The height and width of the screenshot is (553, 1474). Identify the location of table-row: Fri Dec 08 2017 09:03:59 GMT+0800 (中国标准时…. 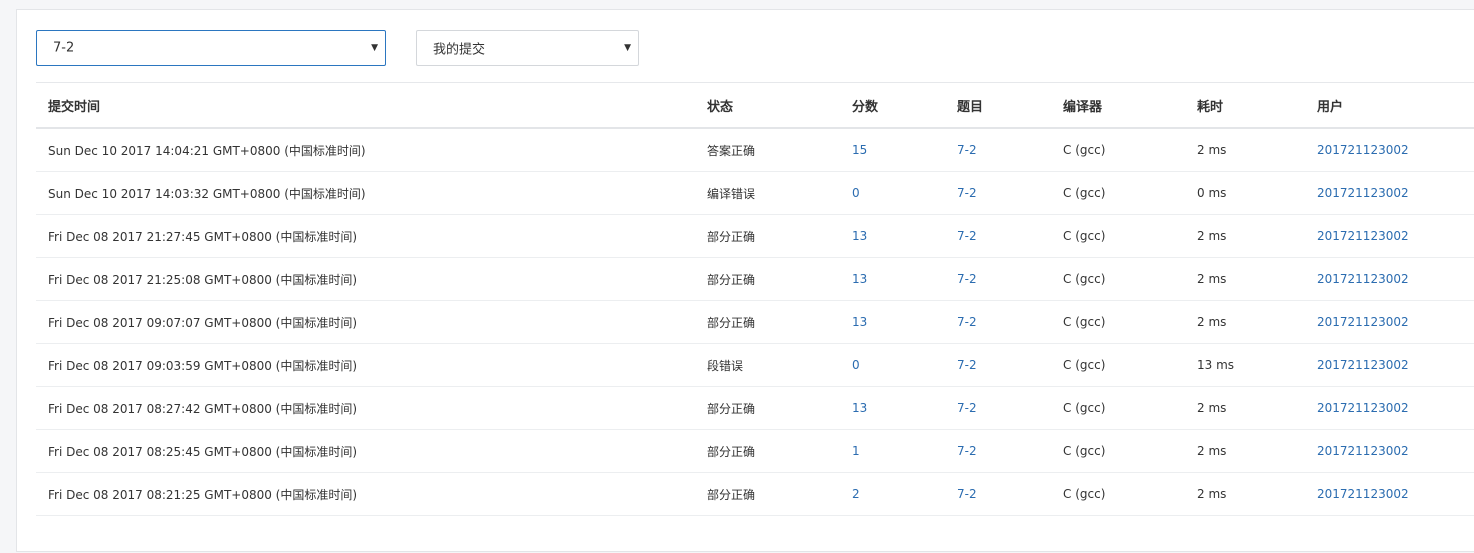
(755, 365).